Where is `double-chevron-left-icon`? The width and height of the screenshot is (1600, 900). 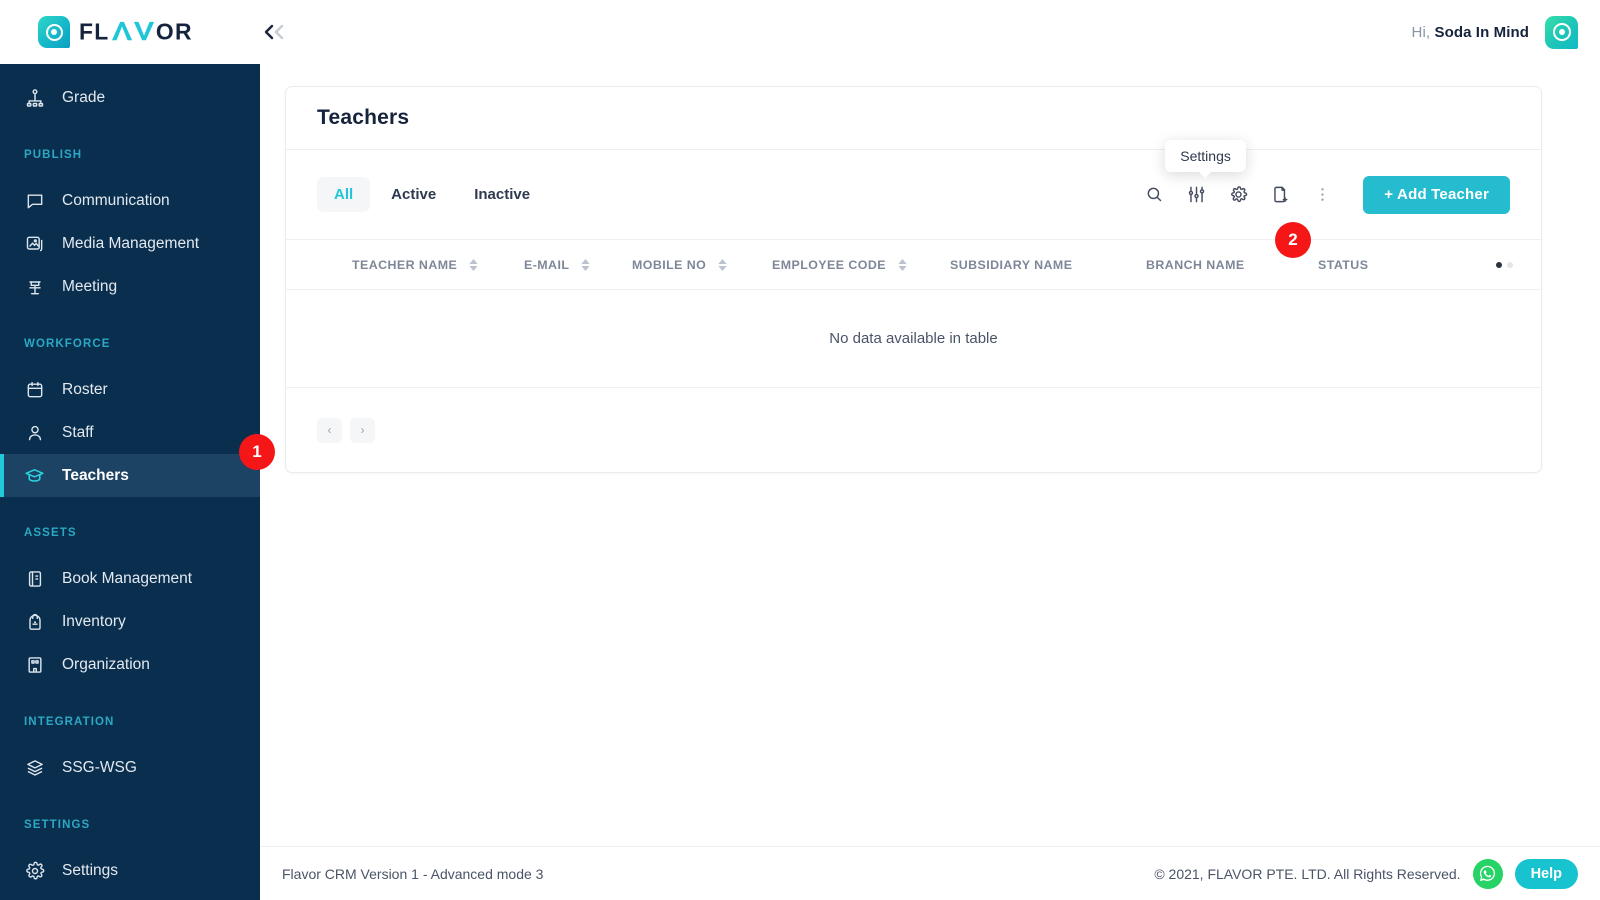 double-chevron-left-icon is located at coordinates (275, 32).